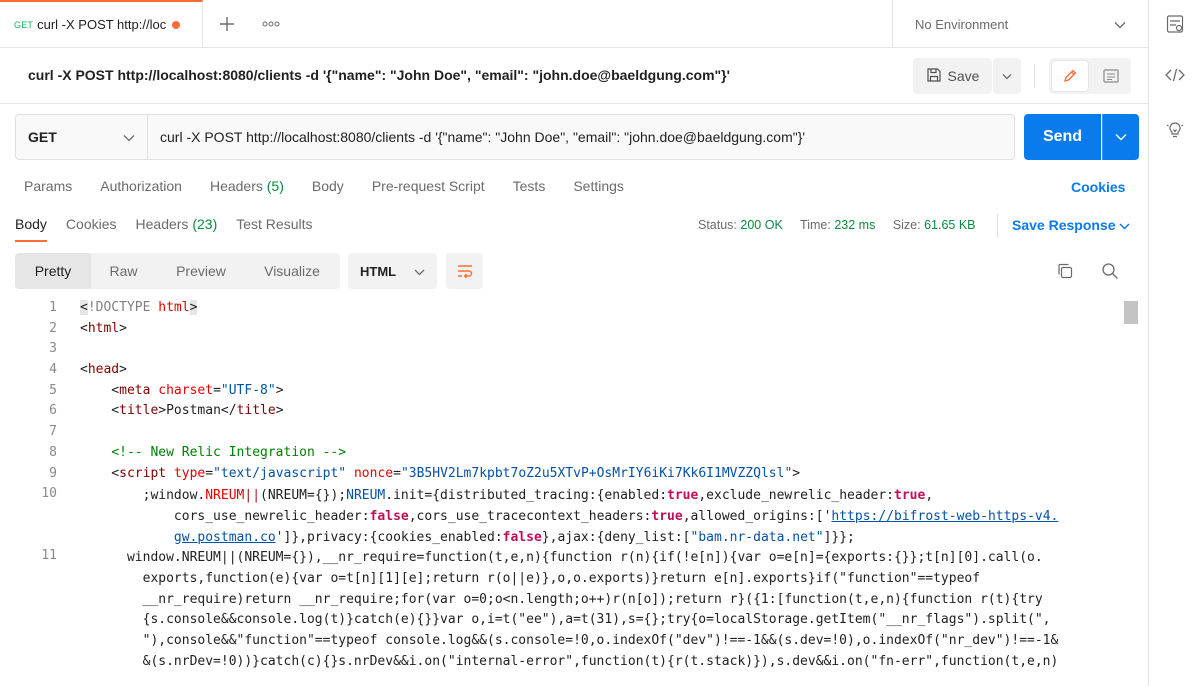 Image resolution: width=1200 pixels, height=686 pixels. I want to click on save-response-button: Save Response, so click(1071, 225).